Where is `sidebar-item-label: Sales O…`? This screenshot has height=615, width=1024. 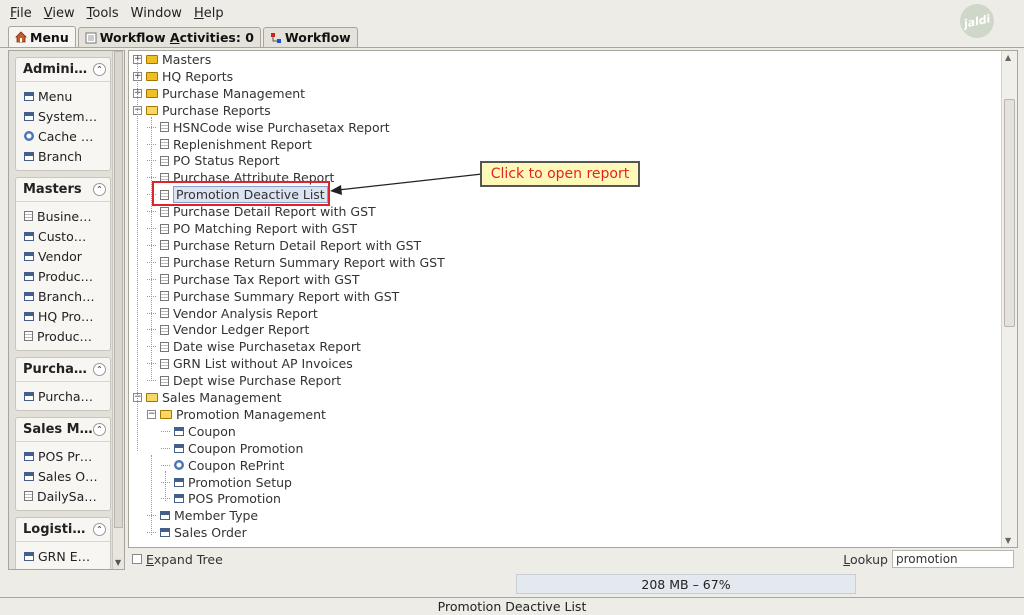
sidebar-item-label: Sales O… is located at coordinates (68, 476).